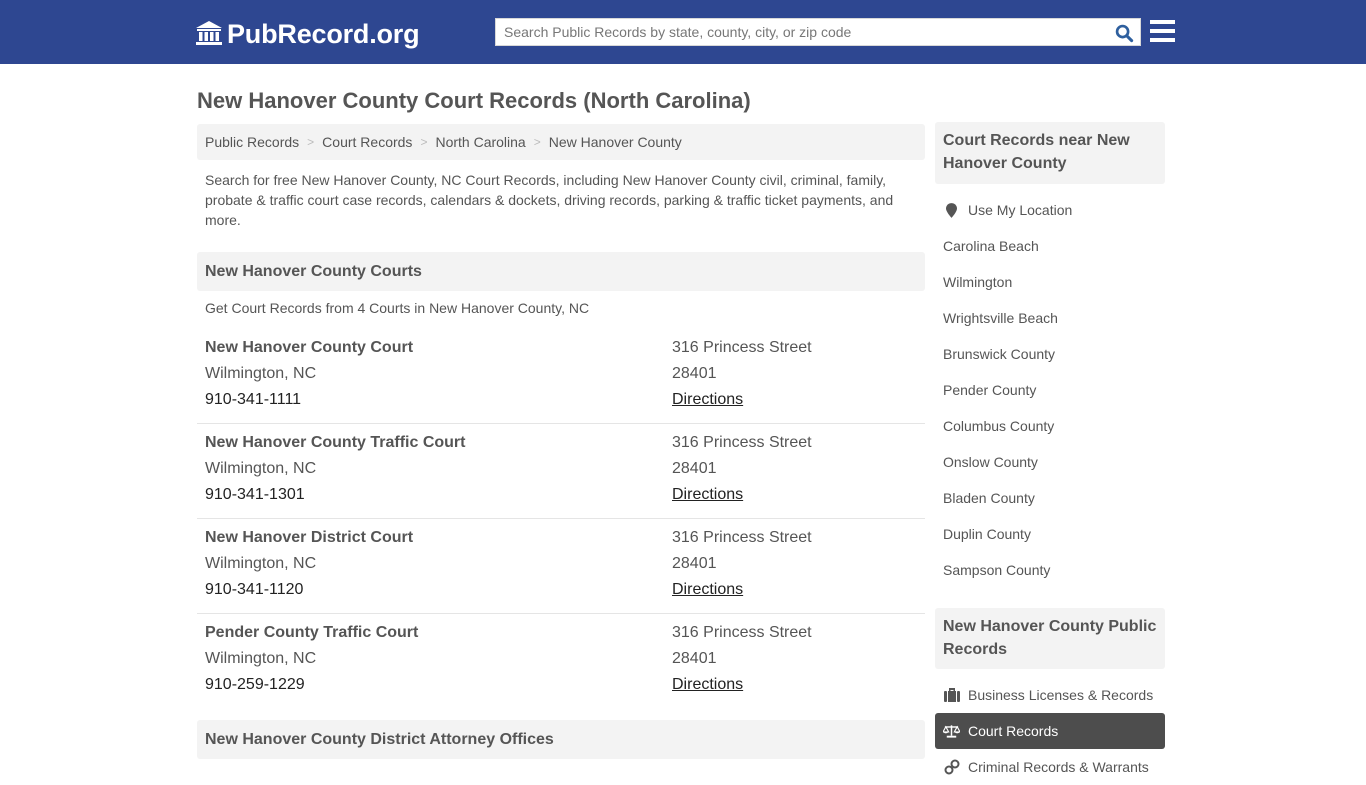 The image size is (1366, 785). I want to click on nearby-link: Bladen County, so click(1050, 498).